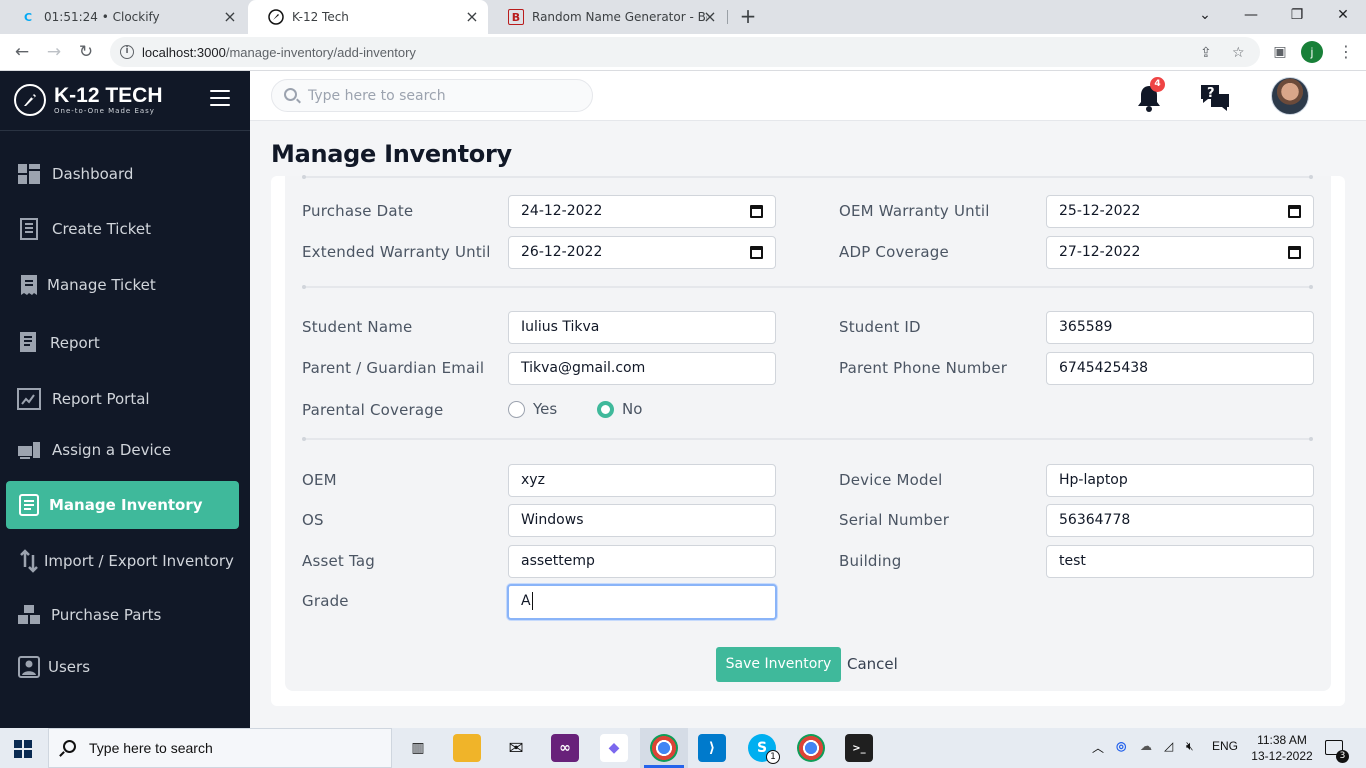 The image size is (1366, 768). Describe the element at coordinates (122, 505) in the screenshot. I see `sidebar-item-manage-inventory: Manage Inventory` at that location.